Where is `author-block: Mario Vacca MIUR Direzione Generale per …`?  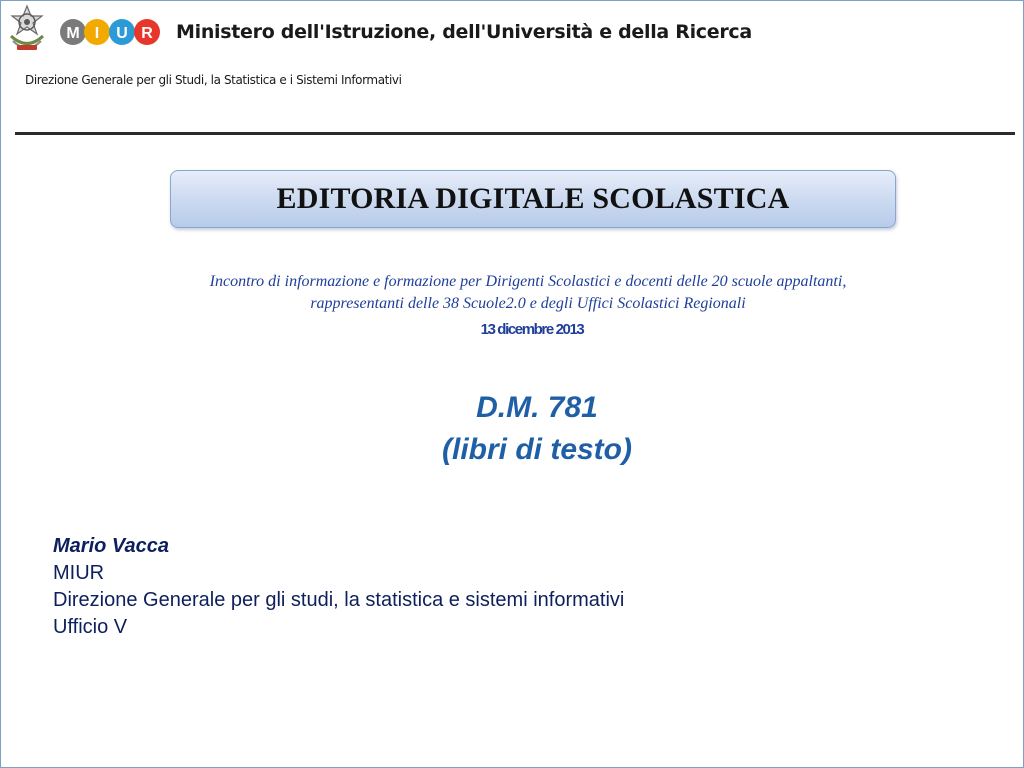 author-block: Mario Vacca MIUR Direzione Generale per … is located at coordinates (338, 587).